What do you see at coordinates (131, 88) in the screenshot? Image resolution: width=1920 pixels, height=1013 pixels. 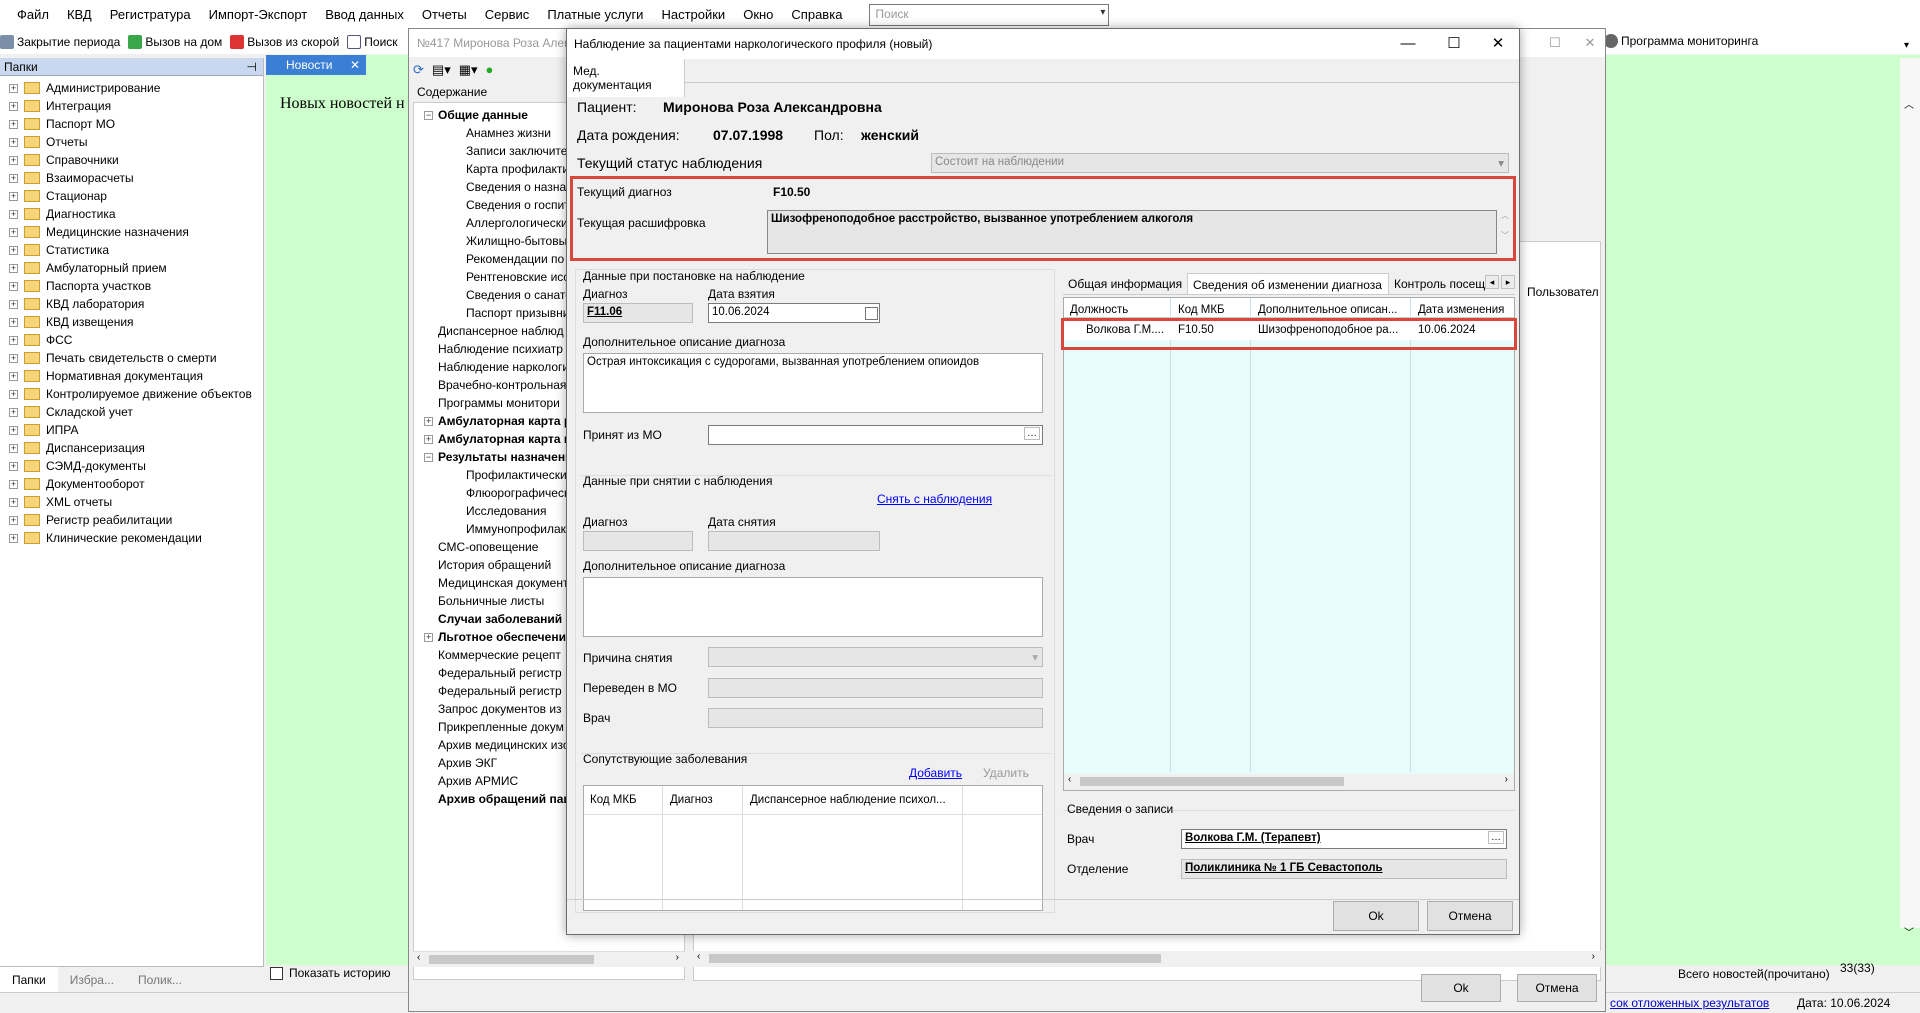 I see `folder-item: + Администрирование` at bounding box center [131, 88].